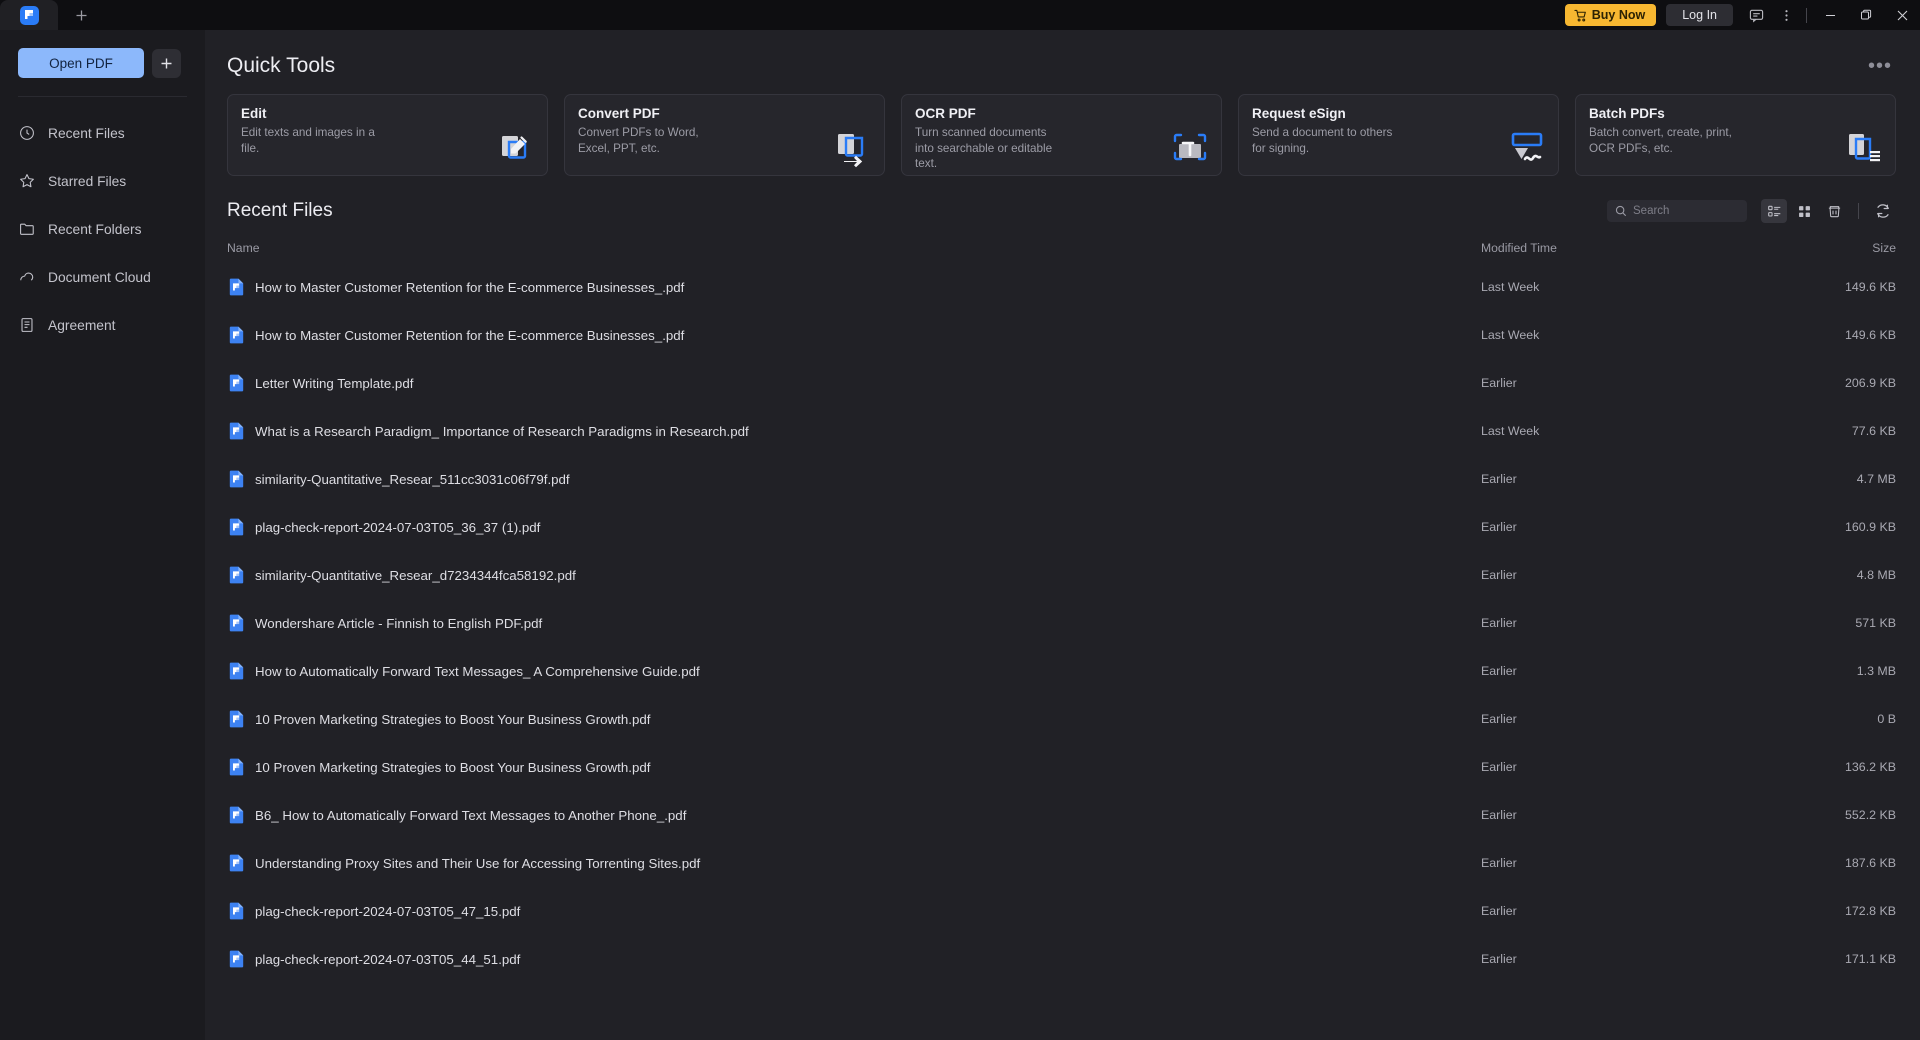 This screenshot has width=1920, height=1040. Describe the element at coordinates (81, 15) in the screenshot. I see `new-tab-button` at that location.